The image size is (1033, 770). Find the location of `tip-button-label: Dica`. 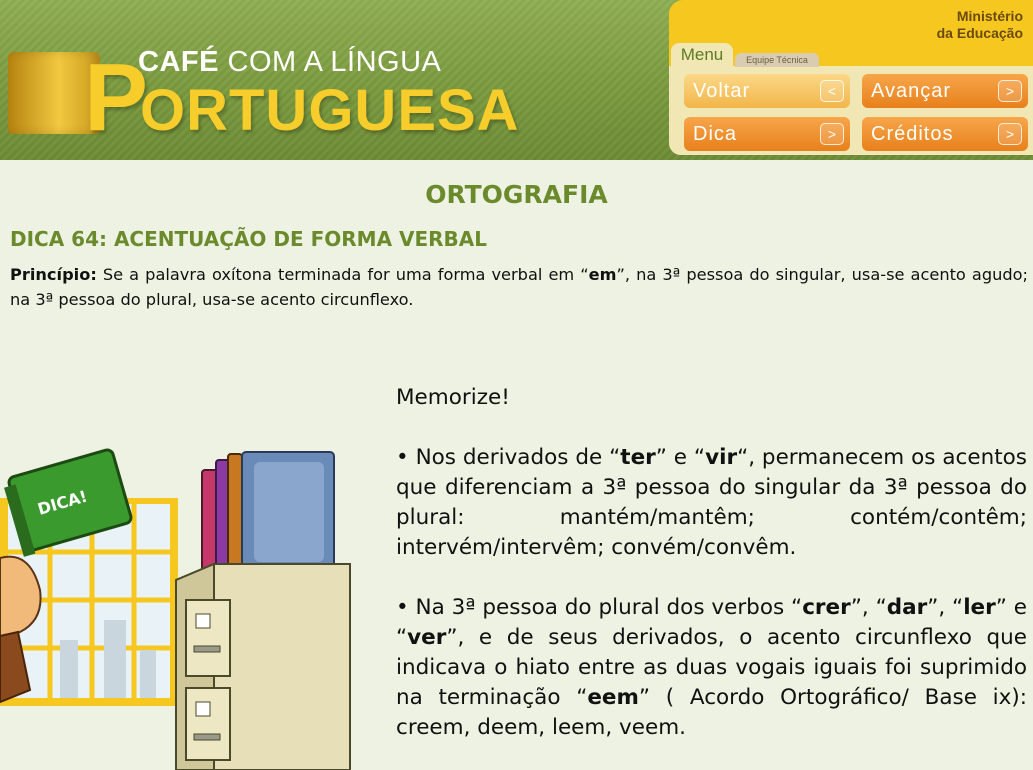

tip-button-label: Dica is located at coordinates (715, 134).